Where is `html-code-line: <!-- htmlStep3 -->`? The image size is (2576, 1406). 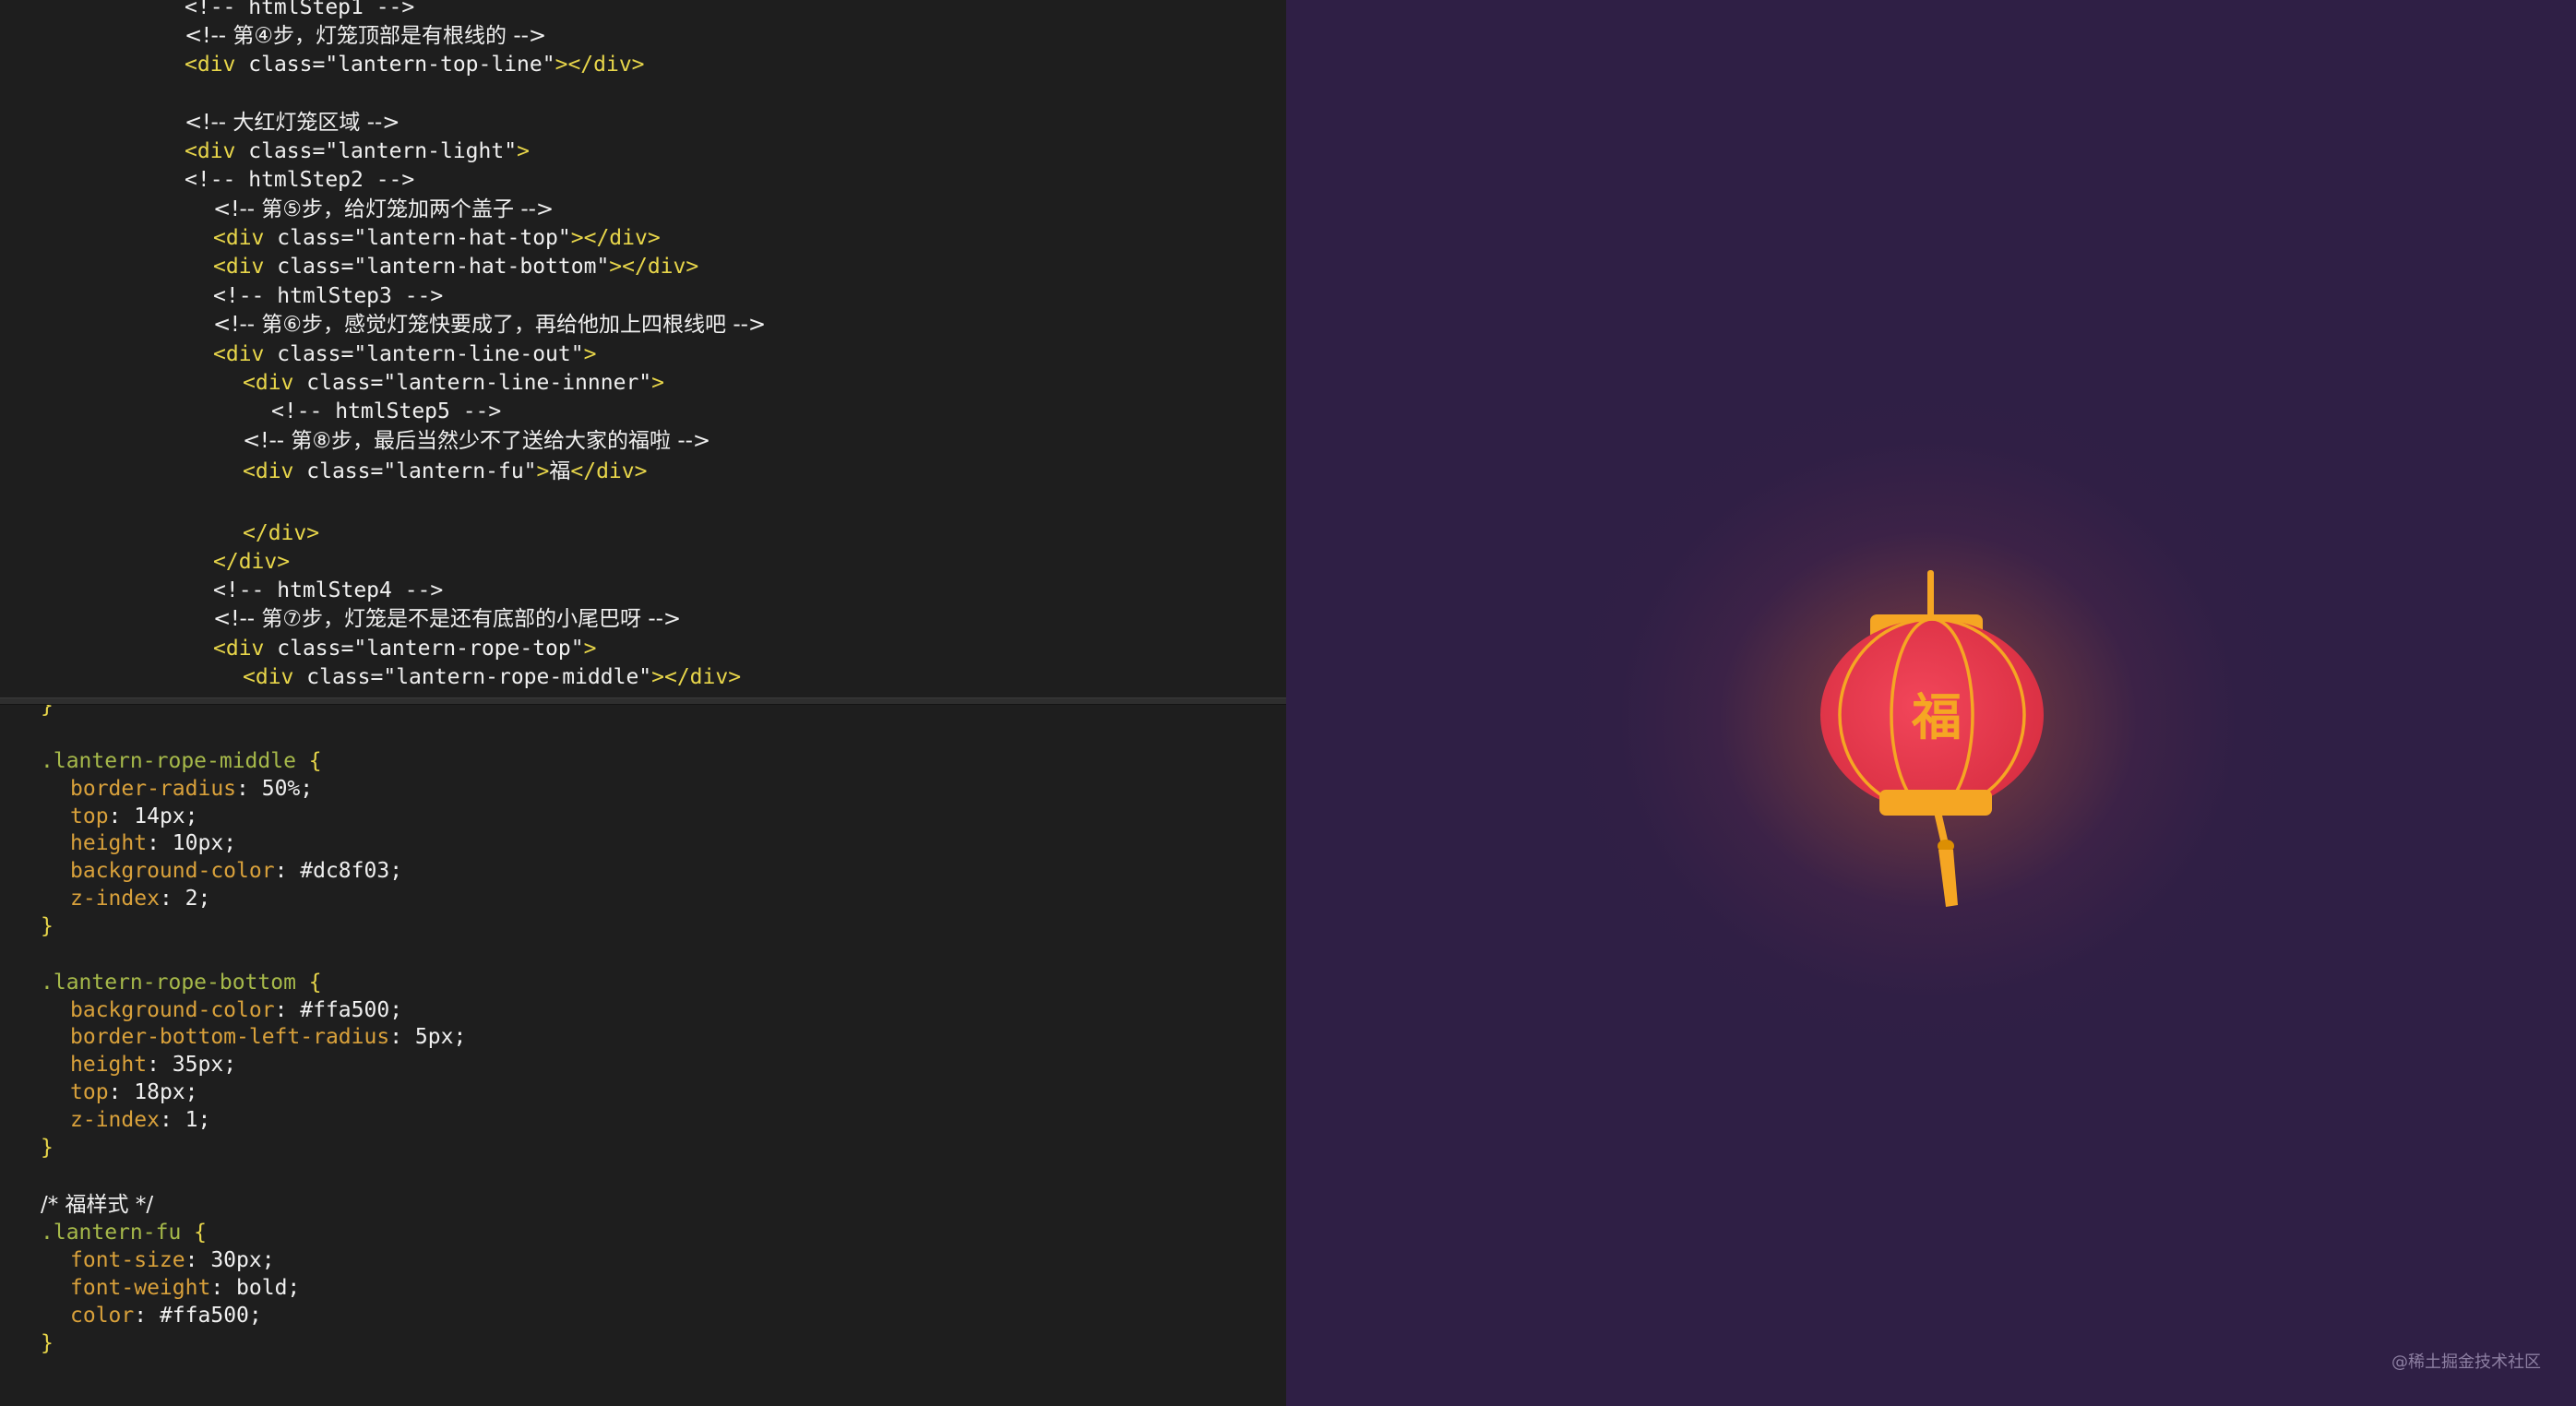
html-code-line: <!-- htmlStep3 --> is located at coordinates (328, 296).